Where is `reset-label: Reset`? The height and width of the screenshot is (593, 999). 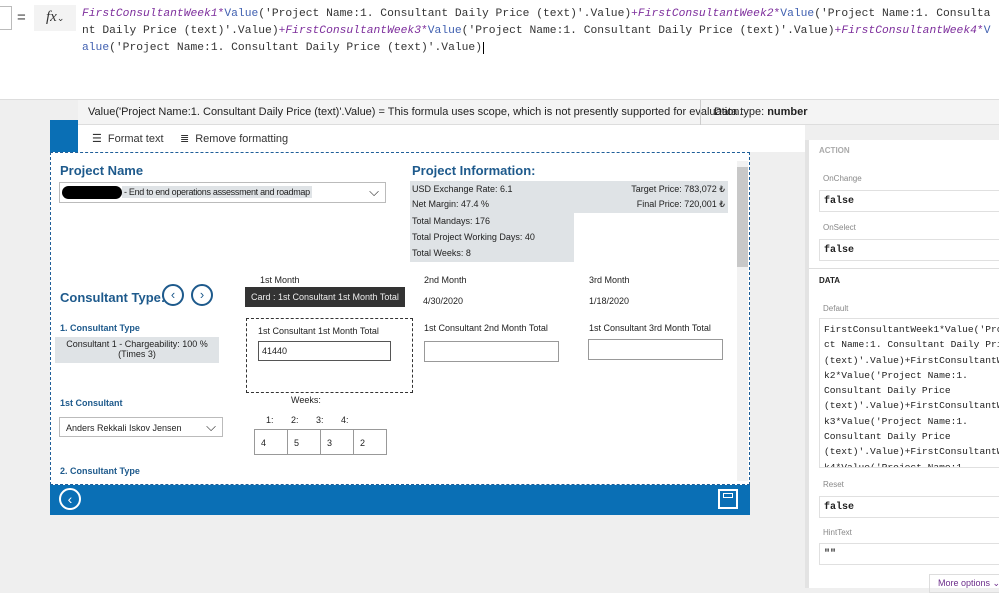
reset-label: Reset is located at coordinates (833, 484).